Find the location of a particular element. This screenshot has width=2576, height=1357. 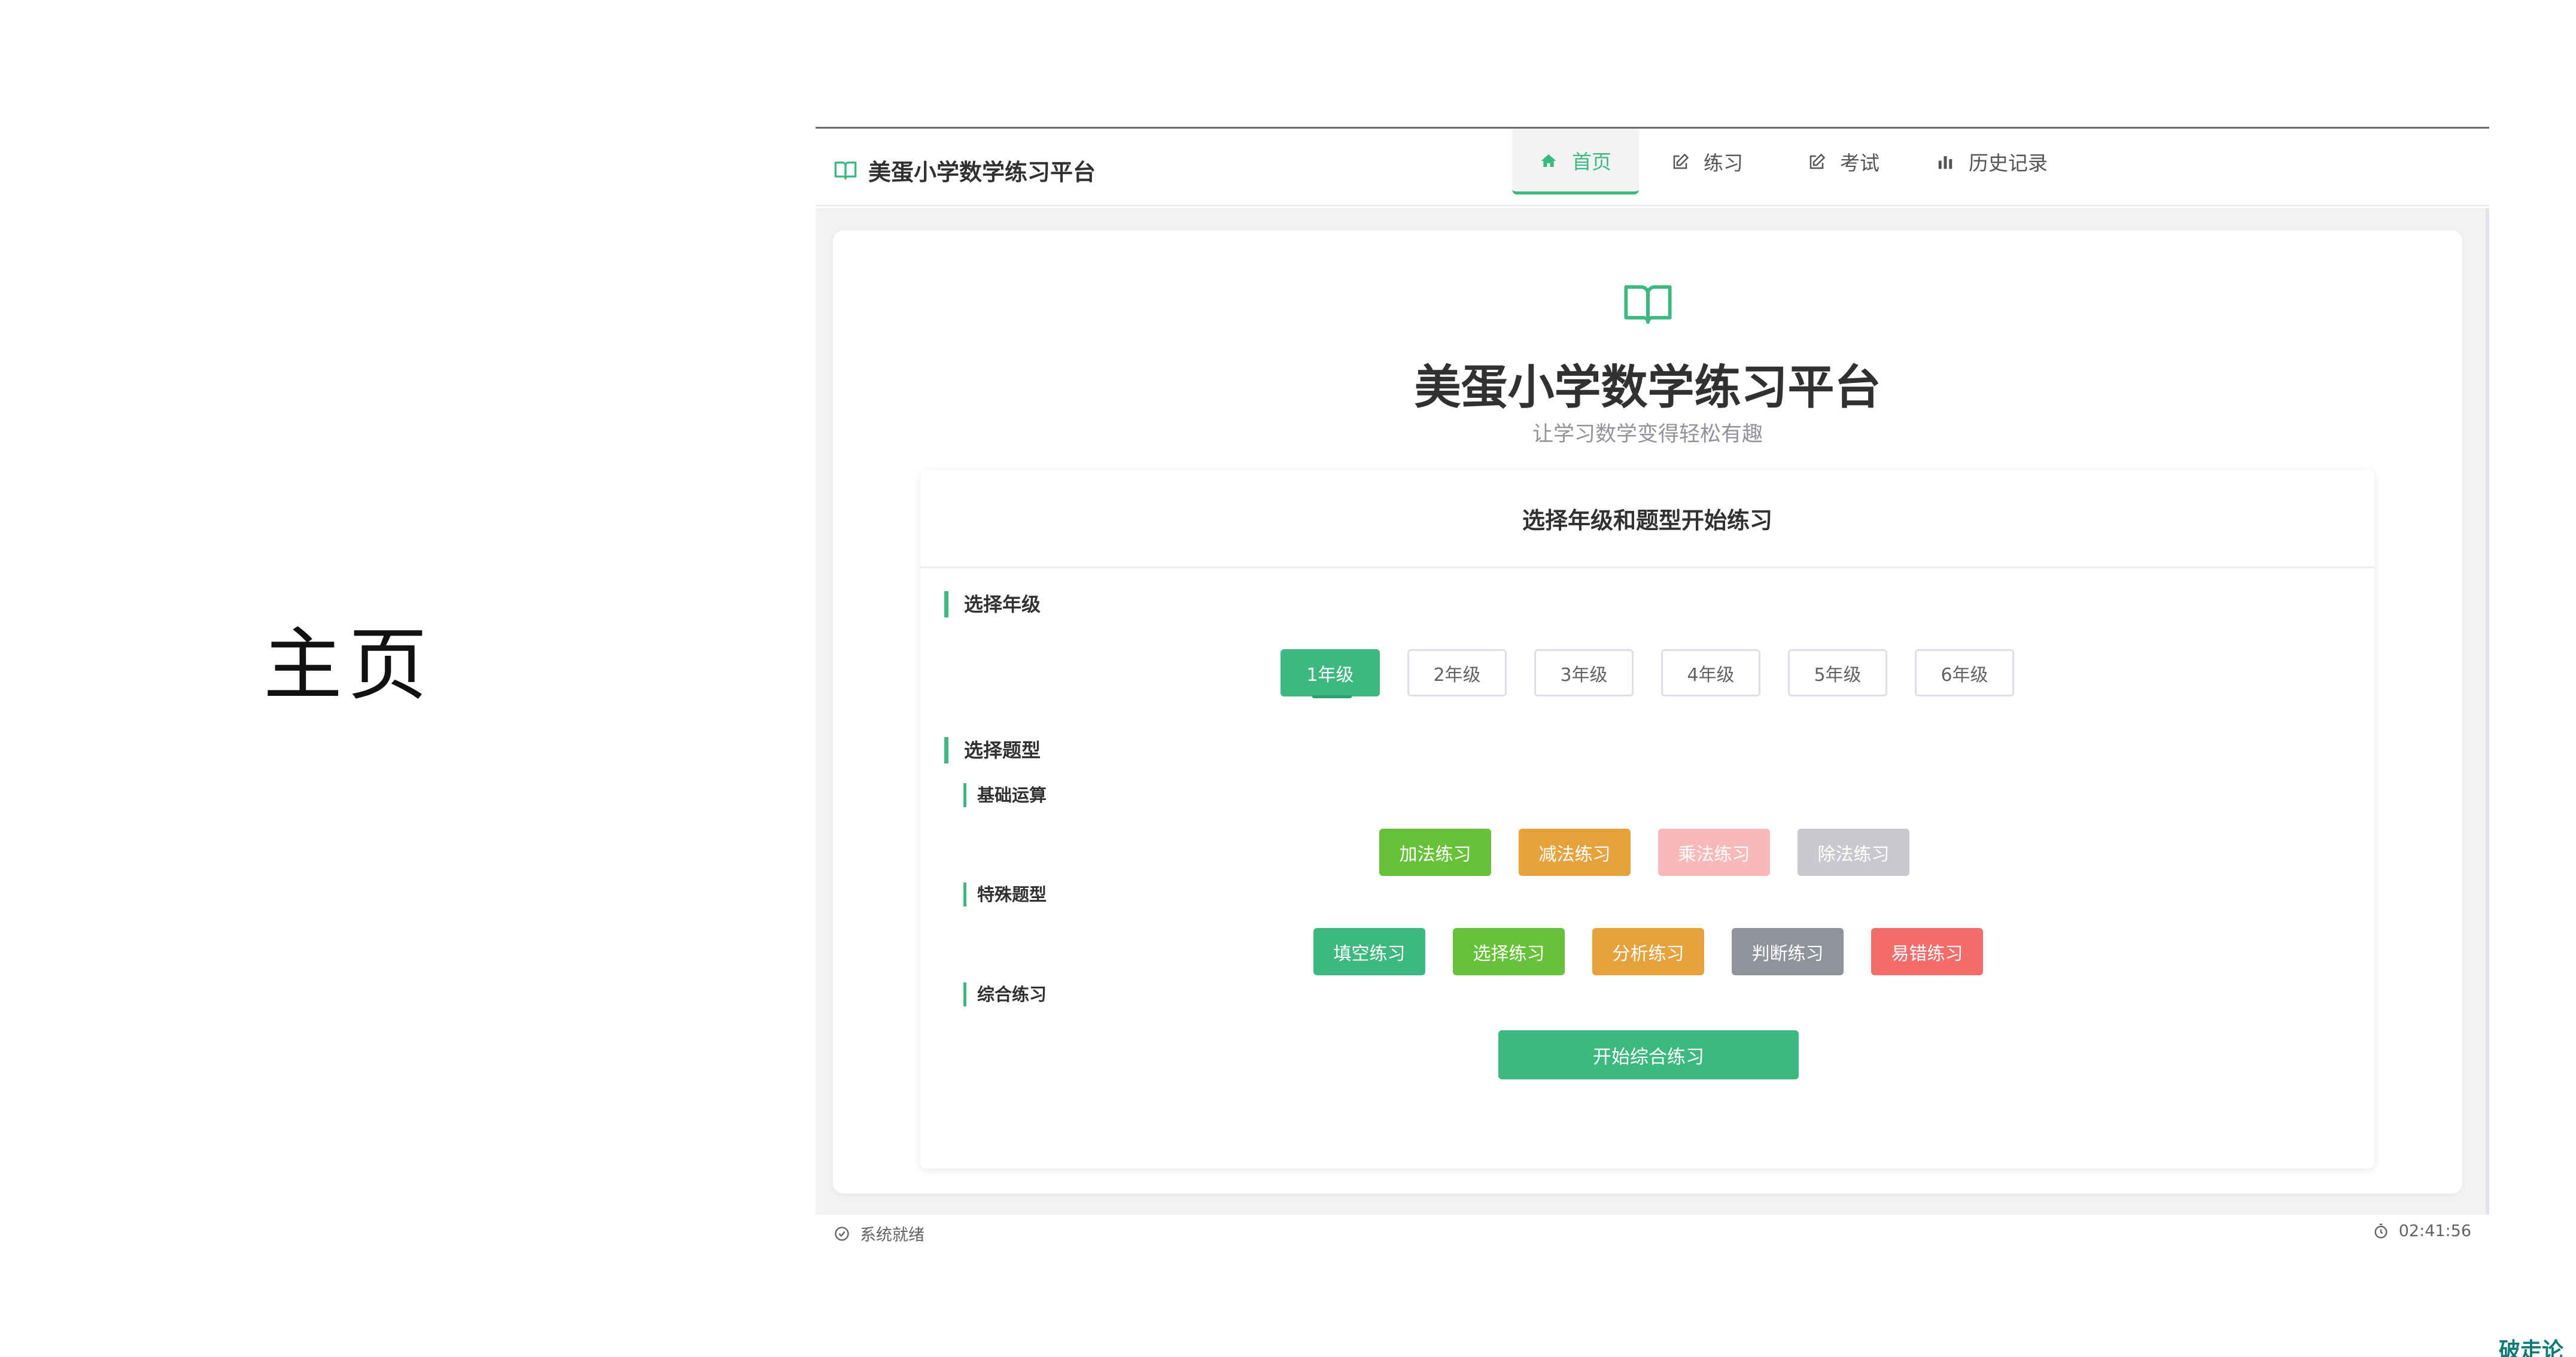

multiplication-practice-button: 乘法练习 is located at coordinates (1714, 852).